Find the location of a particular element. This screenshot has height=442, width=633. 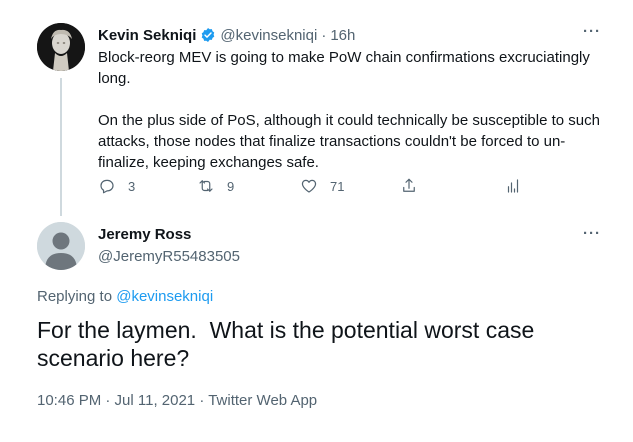

analytics-button is located at coordinates (513, 186).